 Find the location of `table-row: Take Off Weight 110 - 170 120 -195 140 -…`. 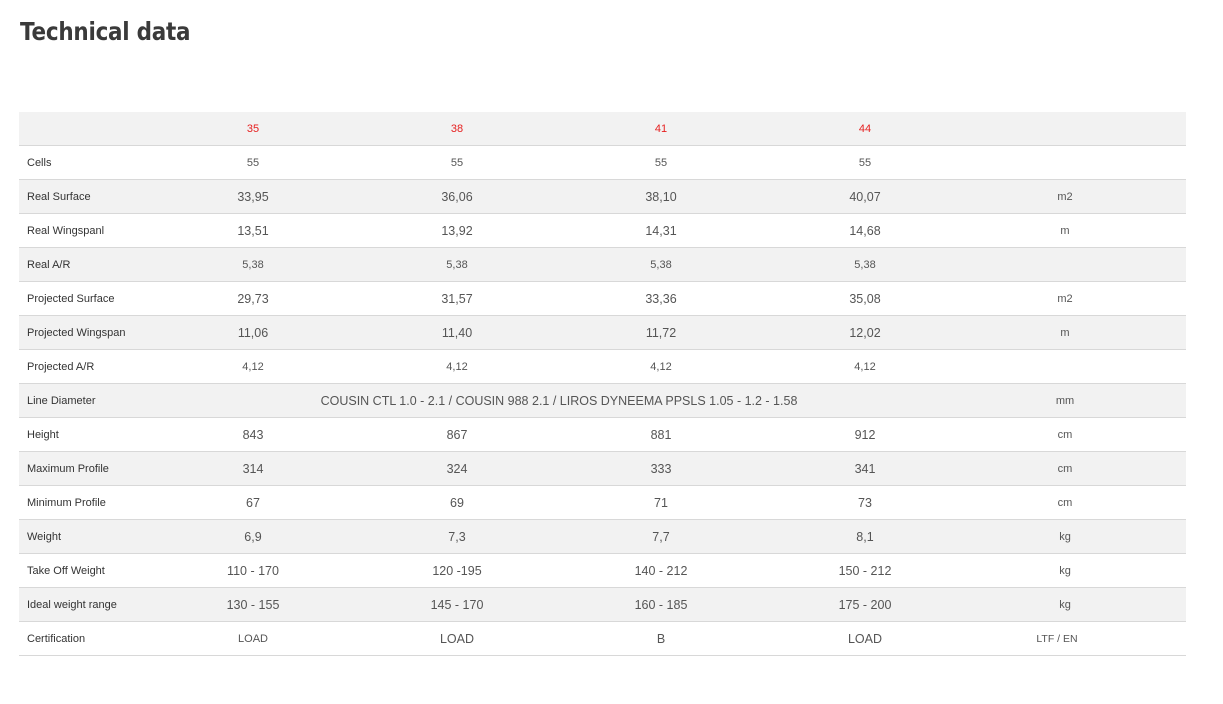

table-row: Take Off Weight 110 - 170 120 -195 140 -… is located at coordinates (602, 570).